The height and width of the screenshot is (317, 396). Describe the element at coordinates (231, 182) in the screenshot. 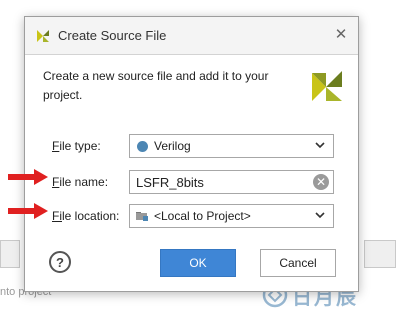

I see `file-name-input: LSFR_8bits ✕` at that location.